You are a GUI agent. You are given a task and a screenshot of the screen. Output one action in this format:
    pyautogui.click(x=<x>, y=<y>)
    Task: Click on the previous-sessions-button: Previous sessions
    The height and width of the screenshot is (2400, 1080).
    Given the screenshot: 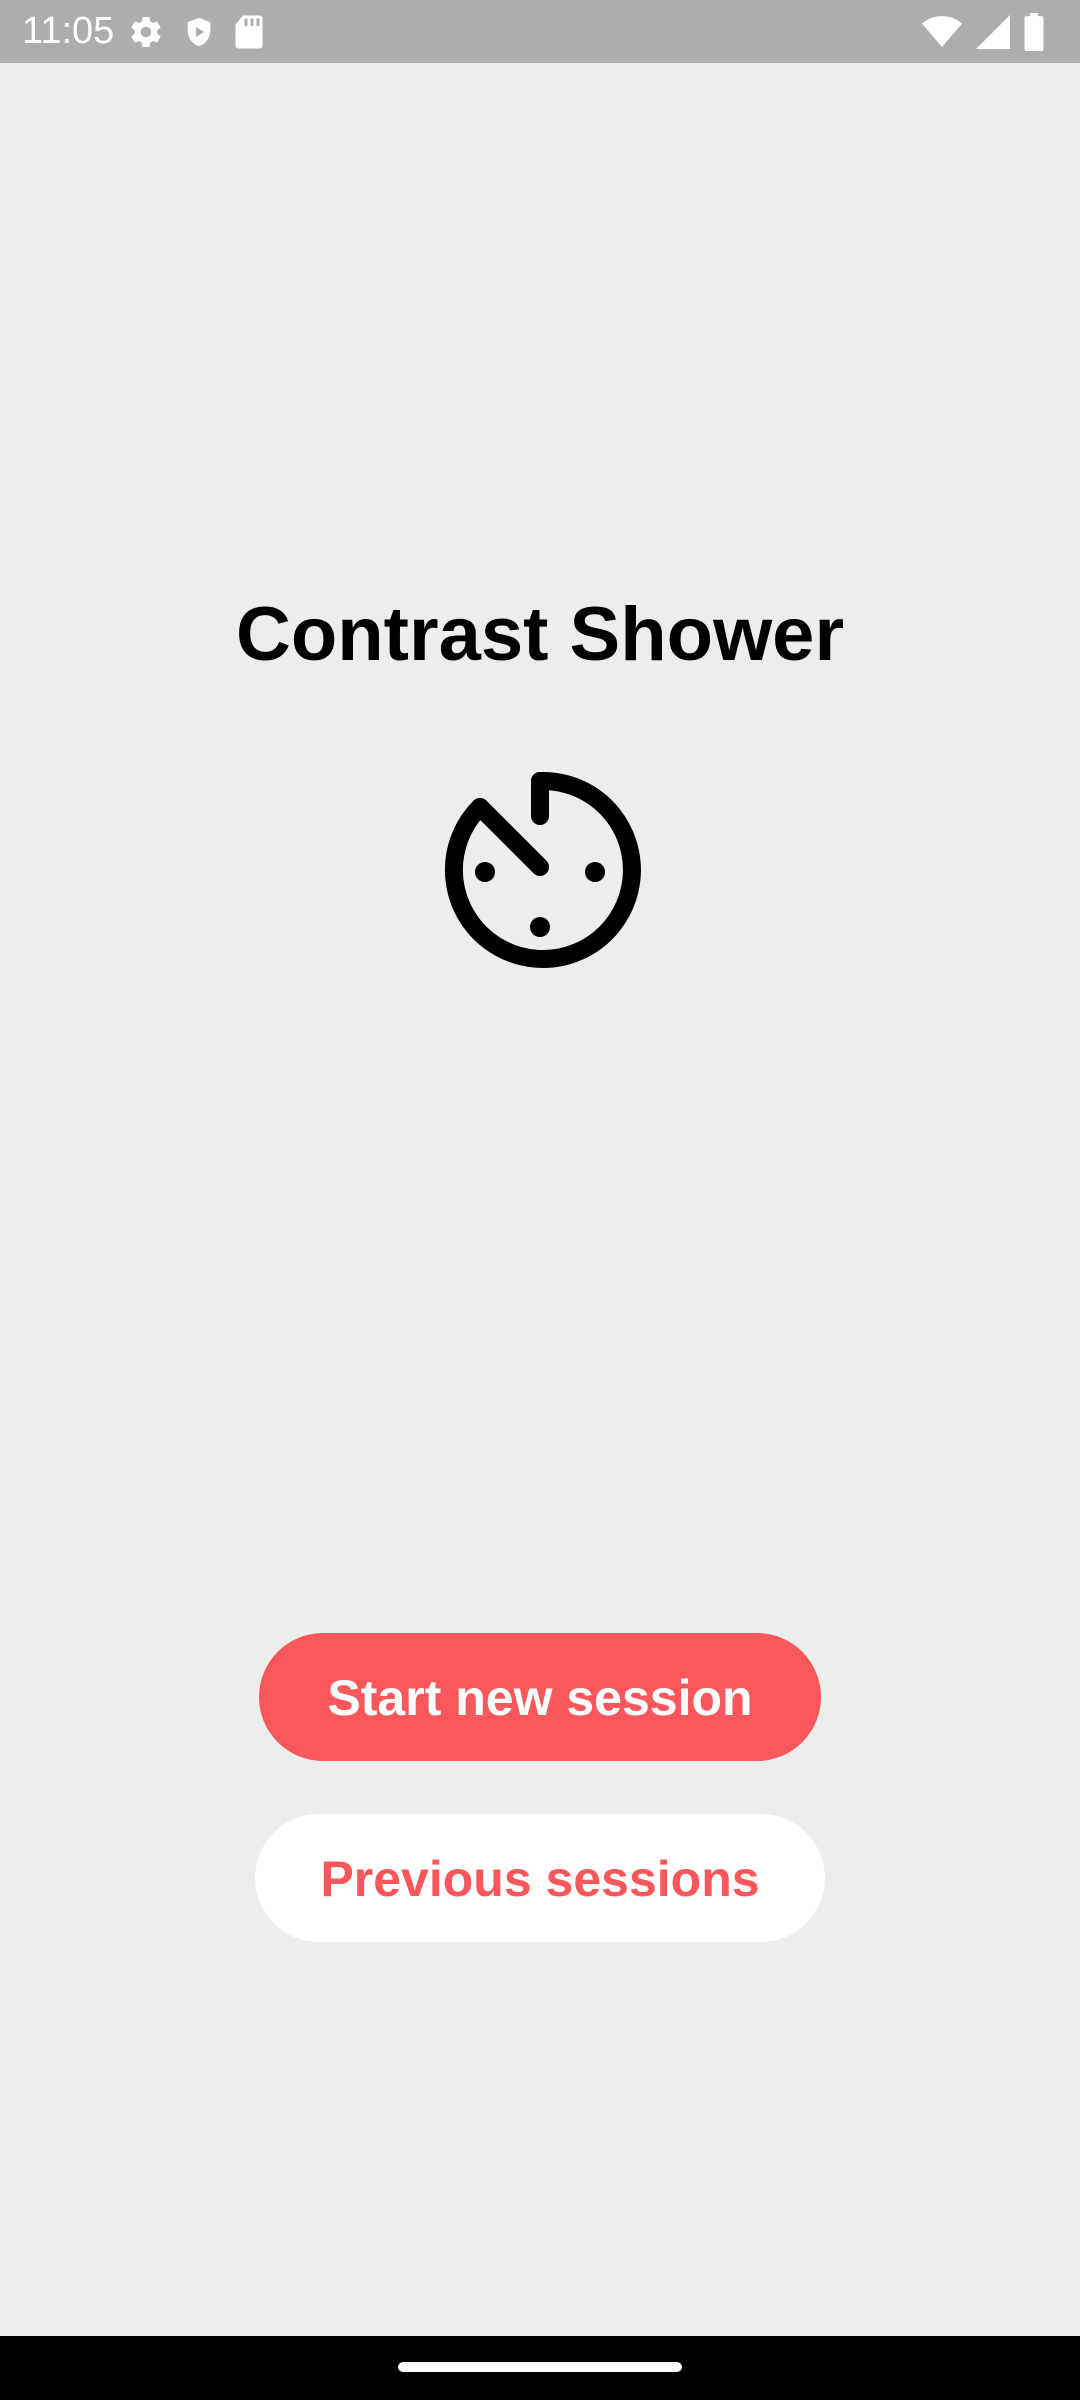 What is the action you would take?
    pyautogui.click(x=540, y=1878)
    